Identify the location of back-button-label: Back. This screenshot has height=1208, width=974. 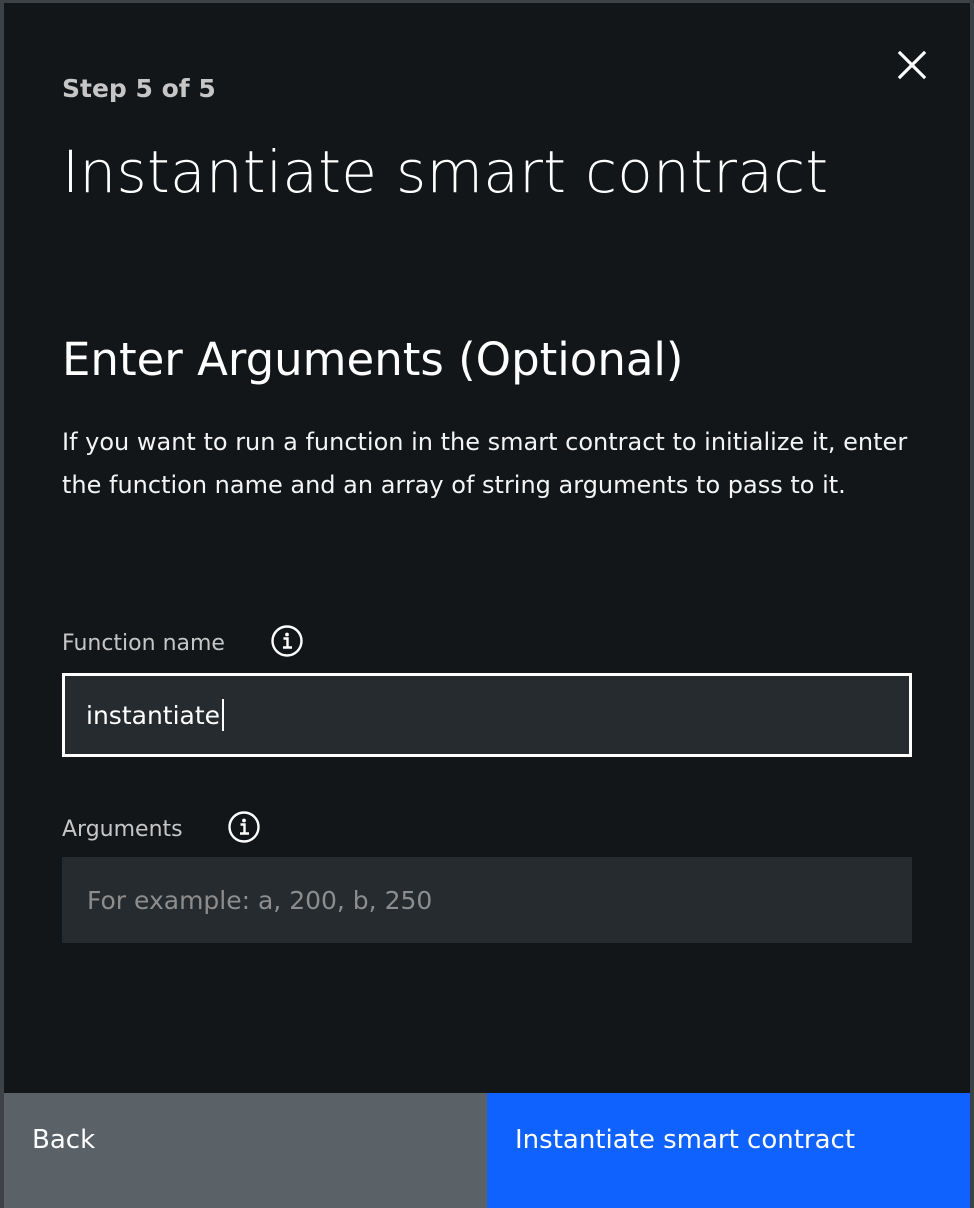
(64, 1140).